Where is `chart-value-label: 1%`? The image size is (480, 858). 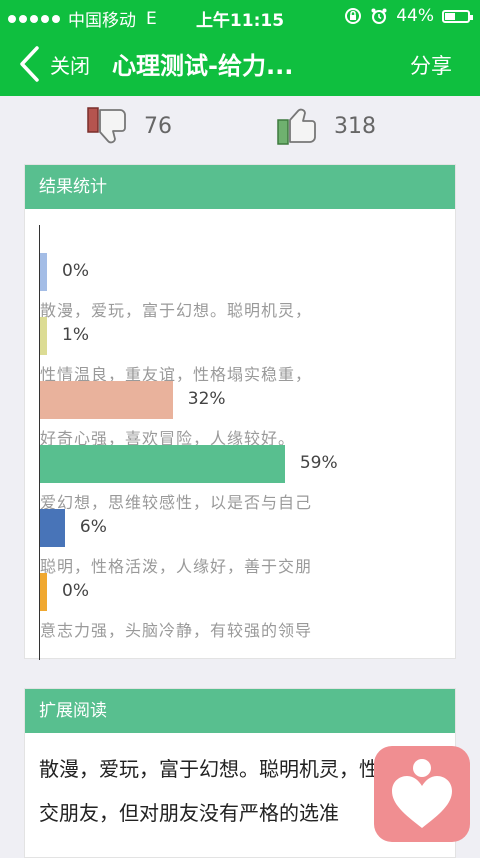 chart-value-label: 1% is located at coordinates (75, 335).